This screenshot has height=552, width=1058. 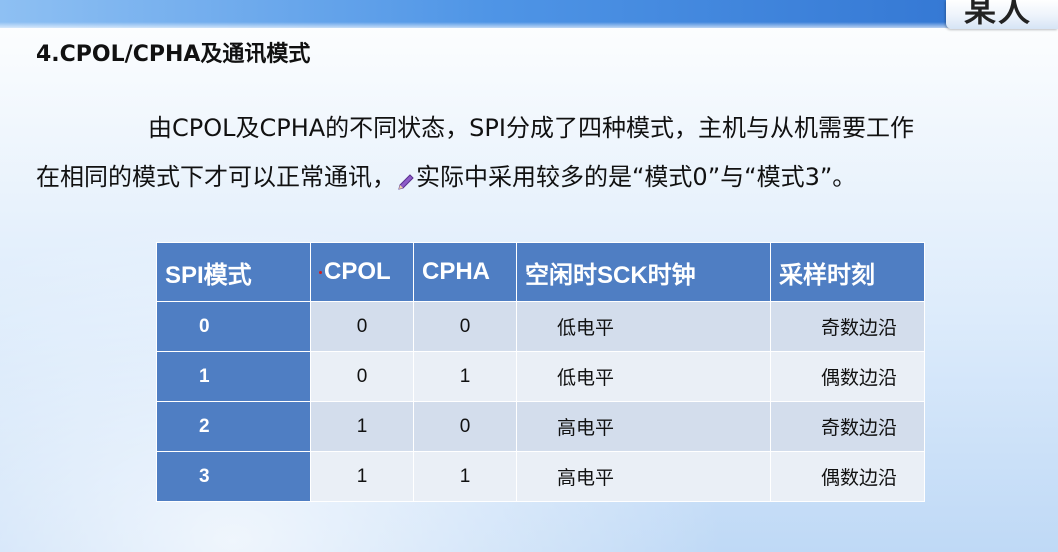 What do you see at coordinates (233, 376) in the screenshot?
I see `mode-cell: 1` at bounding box center [233, 376].